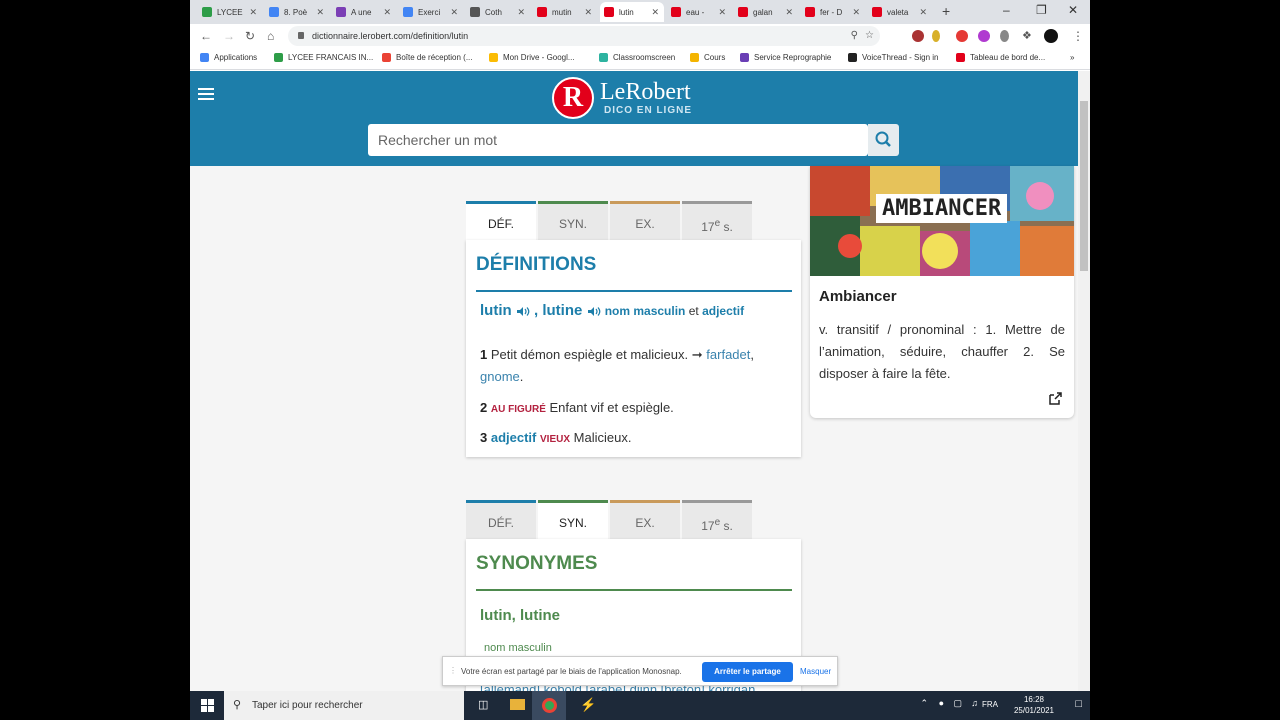 Image resolution: width=1280 pixels, height=720 pixels. What do you see at coordinates (900, 12) in the screenshot?
I see `browser-tab: valeta ✕` at bounding box center [900, 12].